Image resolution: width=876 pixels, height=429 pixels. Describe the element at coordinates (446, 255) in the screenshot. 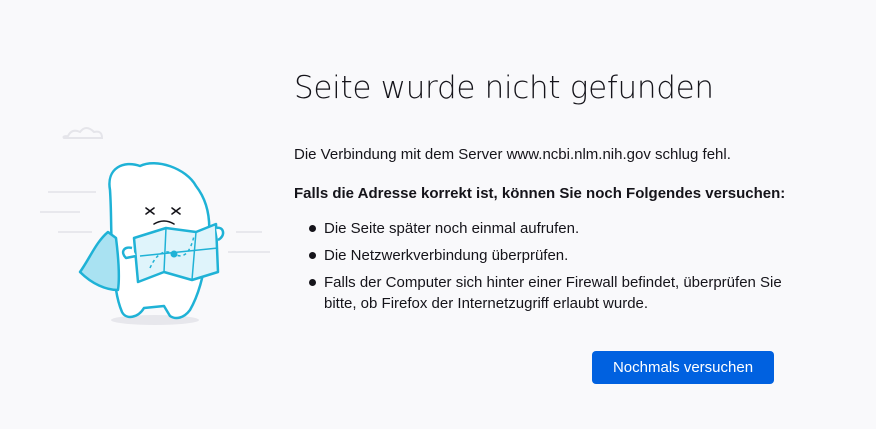

I see `suggestion-text: Die Netzwerkverbindung überprüfen.` at that location.